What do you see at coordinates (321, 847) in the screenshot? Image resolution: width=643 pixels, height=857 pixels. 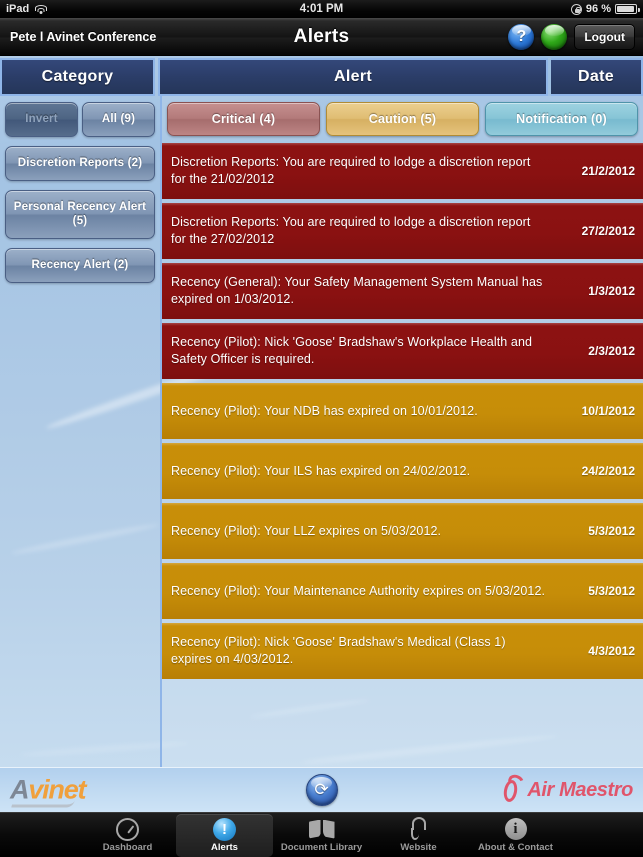 I see `tab-label-document-library: Document Library` at bounding box center [321, 847].